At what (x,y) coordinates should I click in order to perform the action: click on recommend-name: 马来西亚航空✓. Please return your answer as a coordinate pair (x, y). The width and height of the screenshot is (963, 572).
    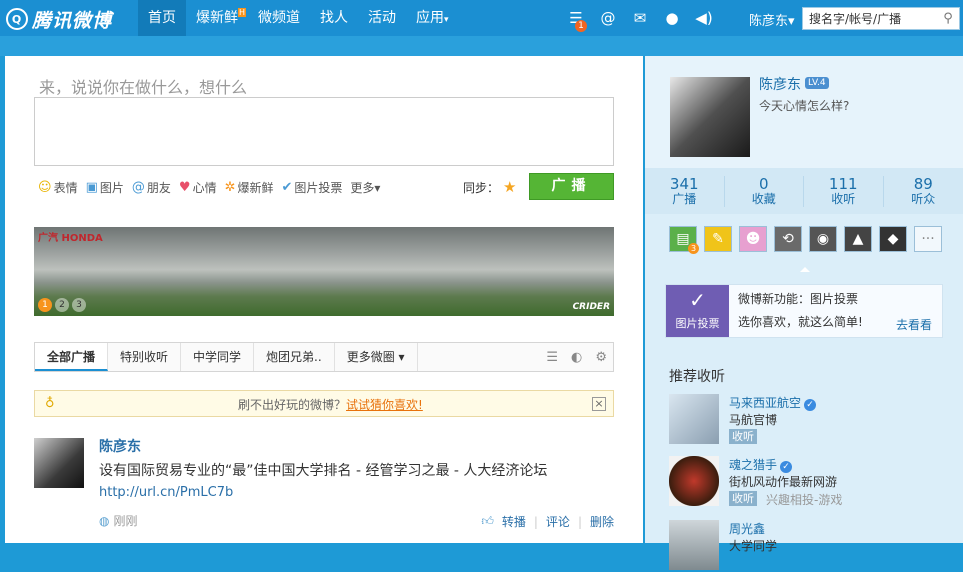
    Looking at the image, I should click on (772, 402).